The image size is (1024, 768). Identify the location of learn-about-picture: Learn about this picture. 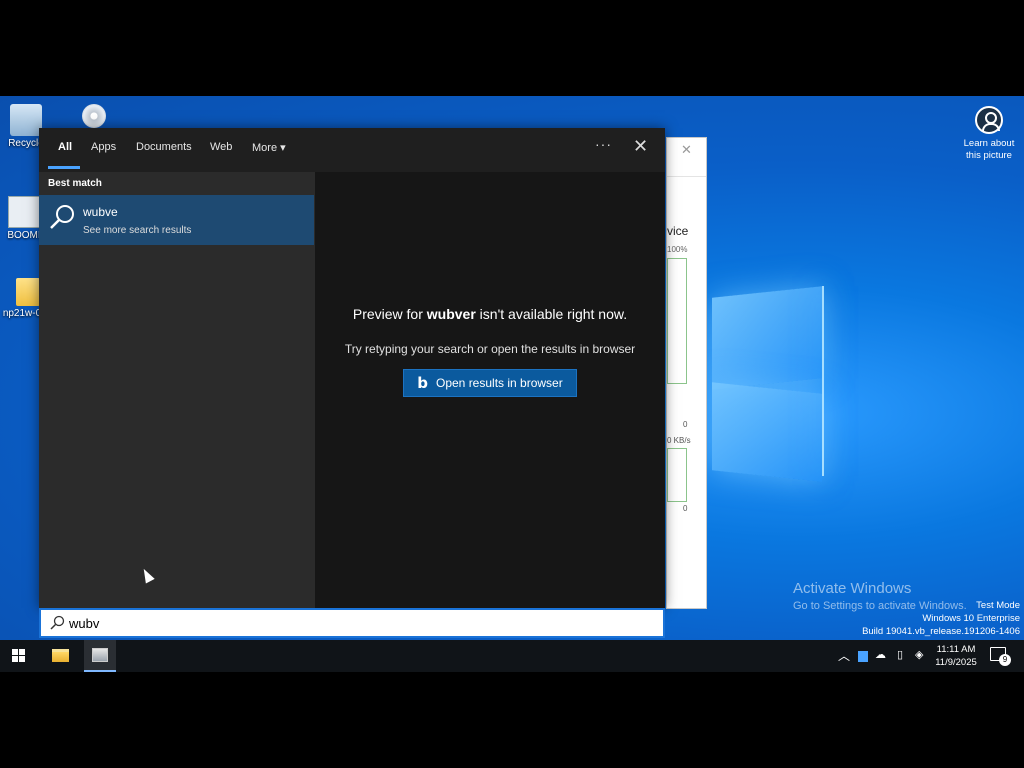
(989, 134).